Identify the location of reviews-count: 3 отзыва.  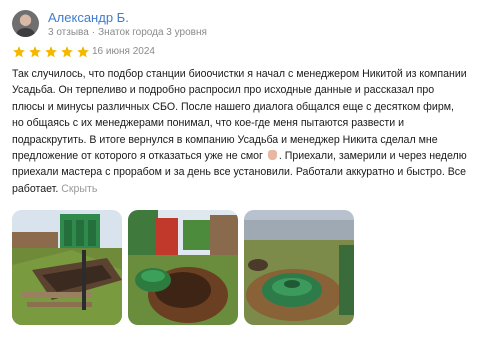
(68, 32).